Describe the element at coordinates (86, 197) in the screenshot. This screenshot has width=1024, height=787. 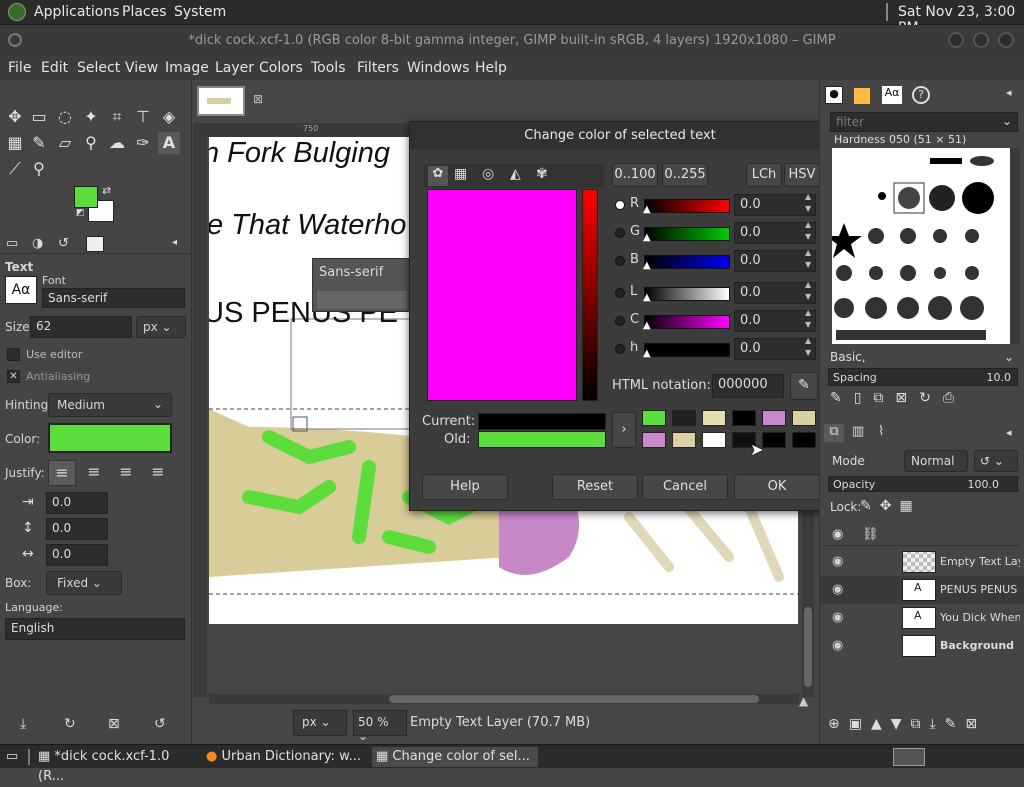
I see `foreground-color-swatch` at that location.